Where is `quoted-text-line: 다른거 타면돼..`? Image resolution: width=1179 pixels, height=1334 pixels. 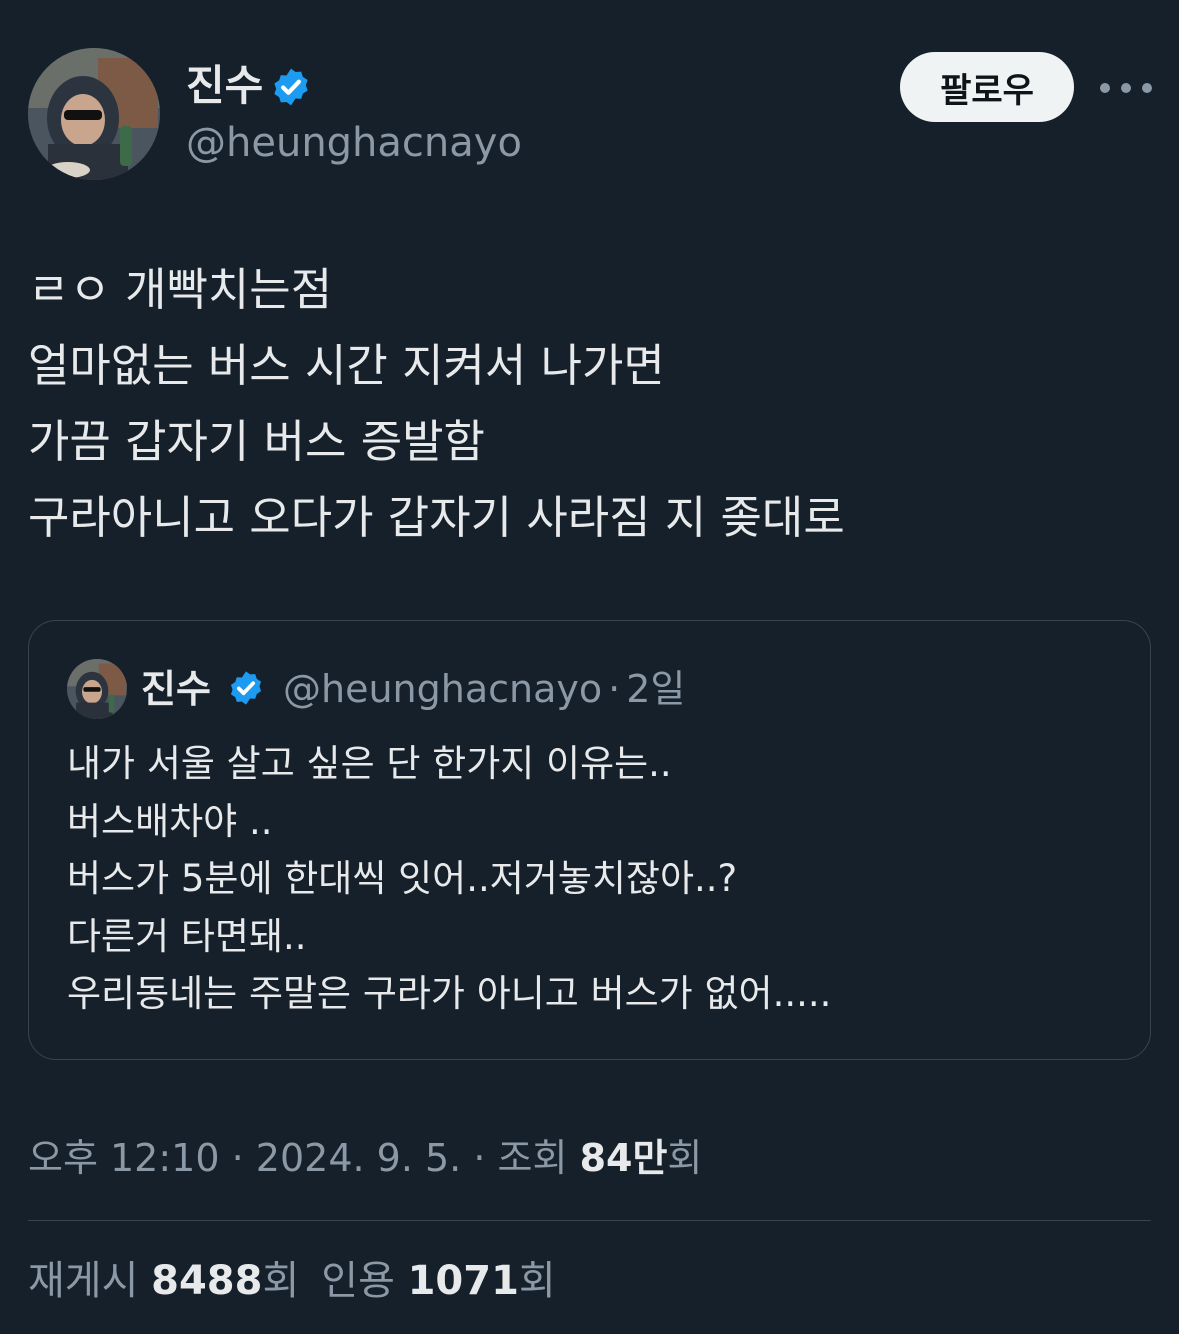 quoted-text-line: 다른거 타면돼.. is located at coordinates (187, 936).